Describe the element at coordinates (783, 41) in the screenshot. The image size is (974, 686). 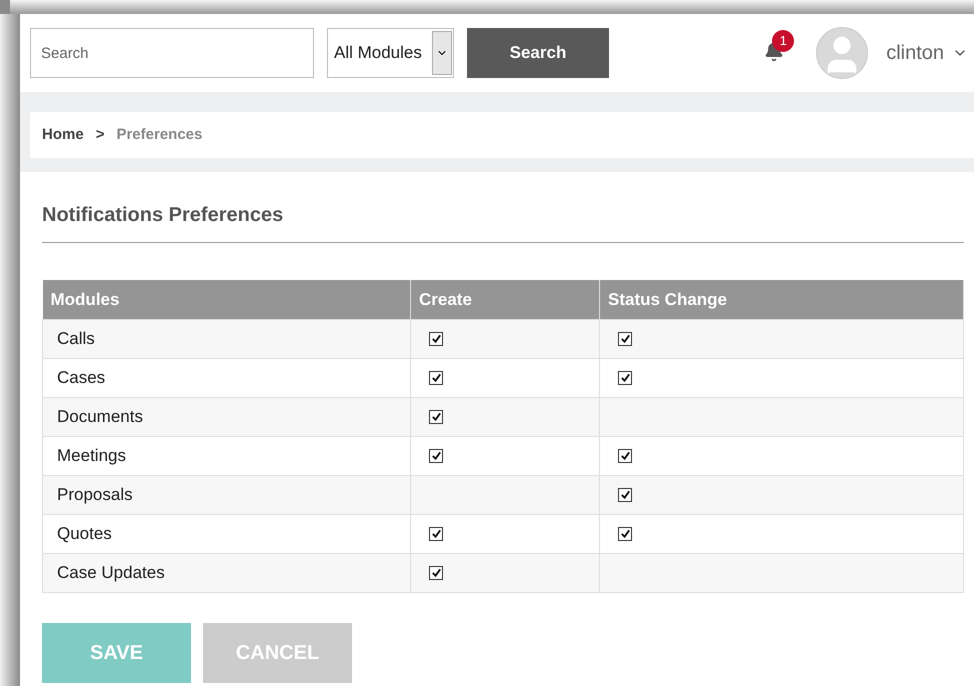
I see `notification-badge: 1` at that location.